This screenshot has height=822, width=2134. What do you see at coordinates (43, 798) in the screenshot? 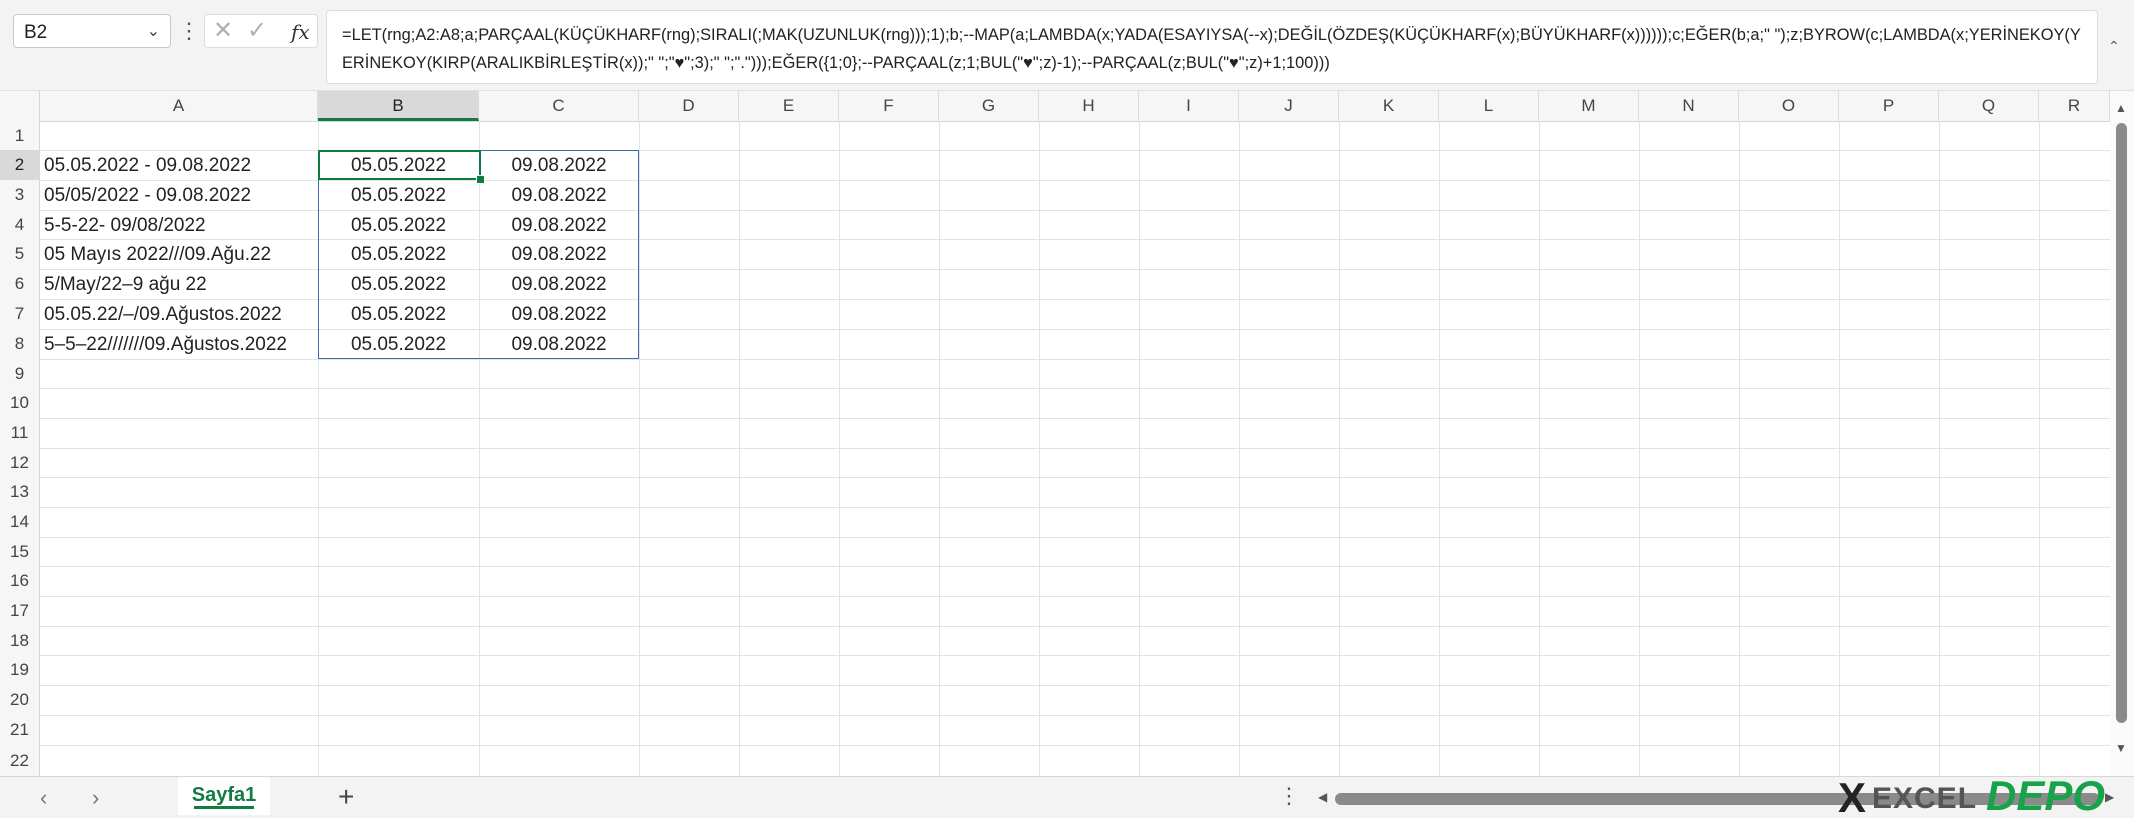
I see `chevron-left-icon: ‹` at bounding box center [43, 798].